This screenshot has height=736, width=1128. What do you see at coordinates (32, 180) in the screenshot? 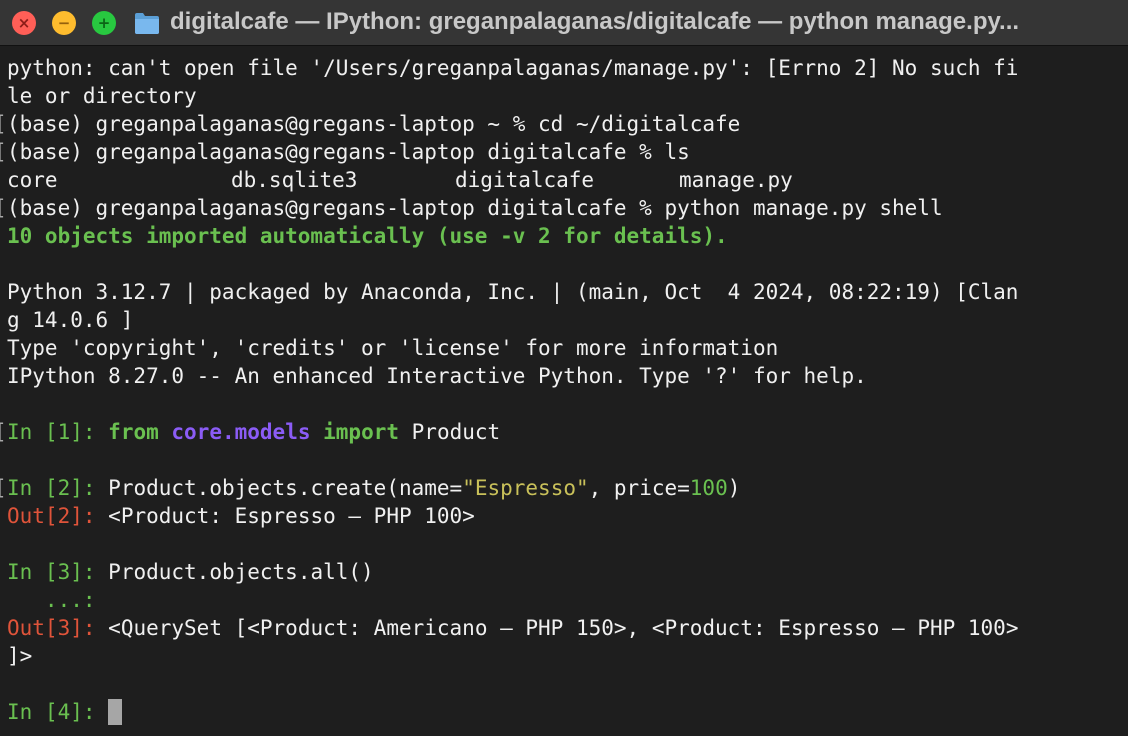
I see `ls-entry: core` at bounding box center [32, 180].